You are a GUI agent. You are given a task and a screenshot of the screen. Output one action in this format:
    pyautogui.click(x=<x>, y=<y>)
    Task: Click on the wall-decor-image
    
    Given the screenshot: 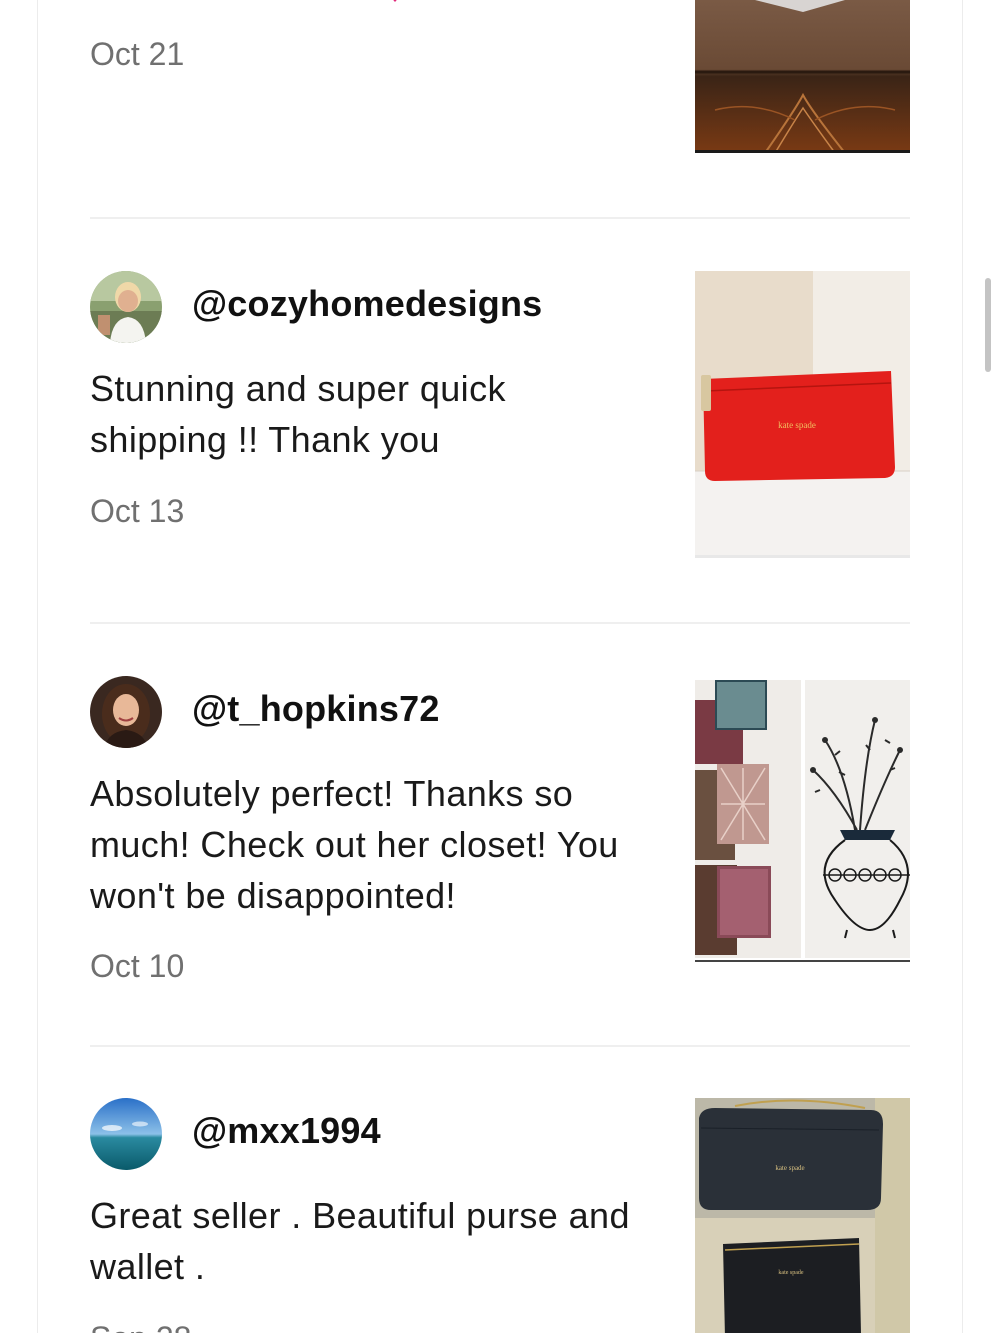 What is the action you would take?
    pyautogui.click(x=802, y=822)
    